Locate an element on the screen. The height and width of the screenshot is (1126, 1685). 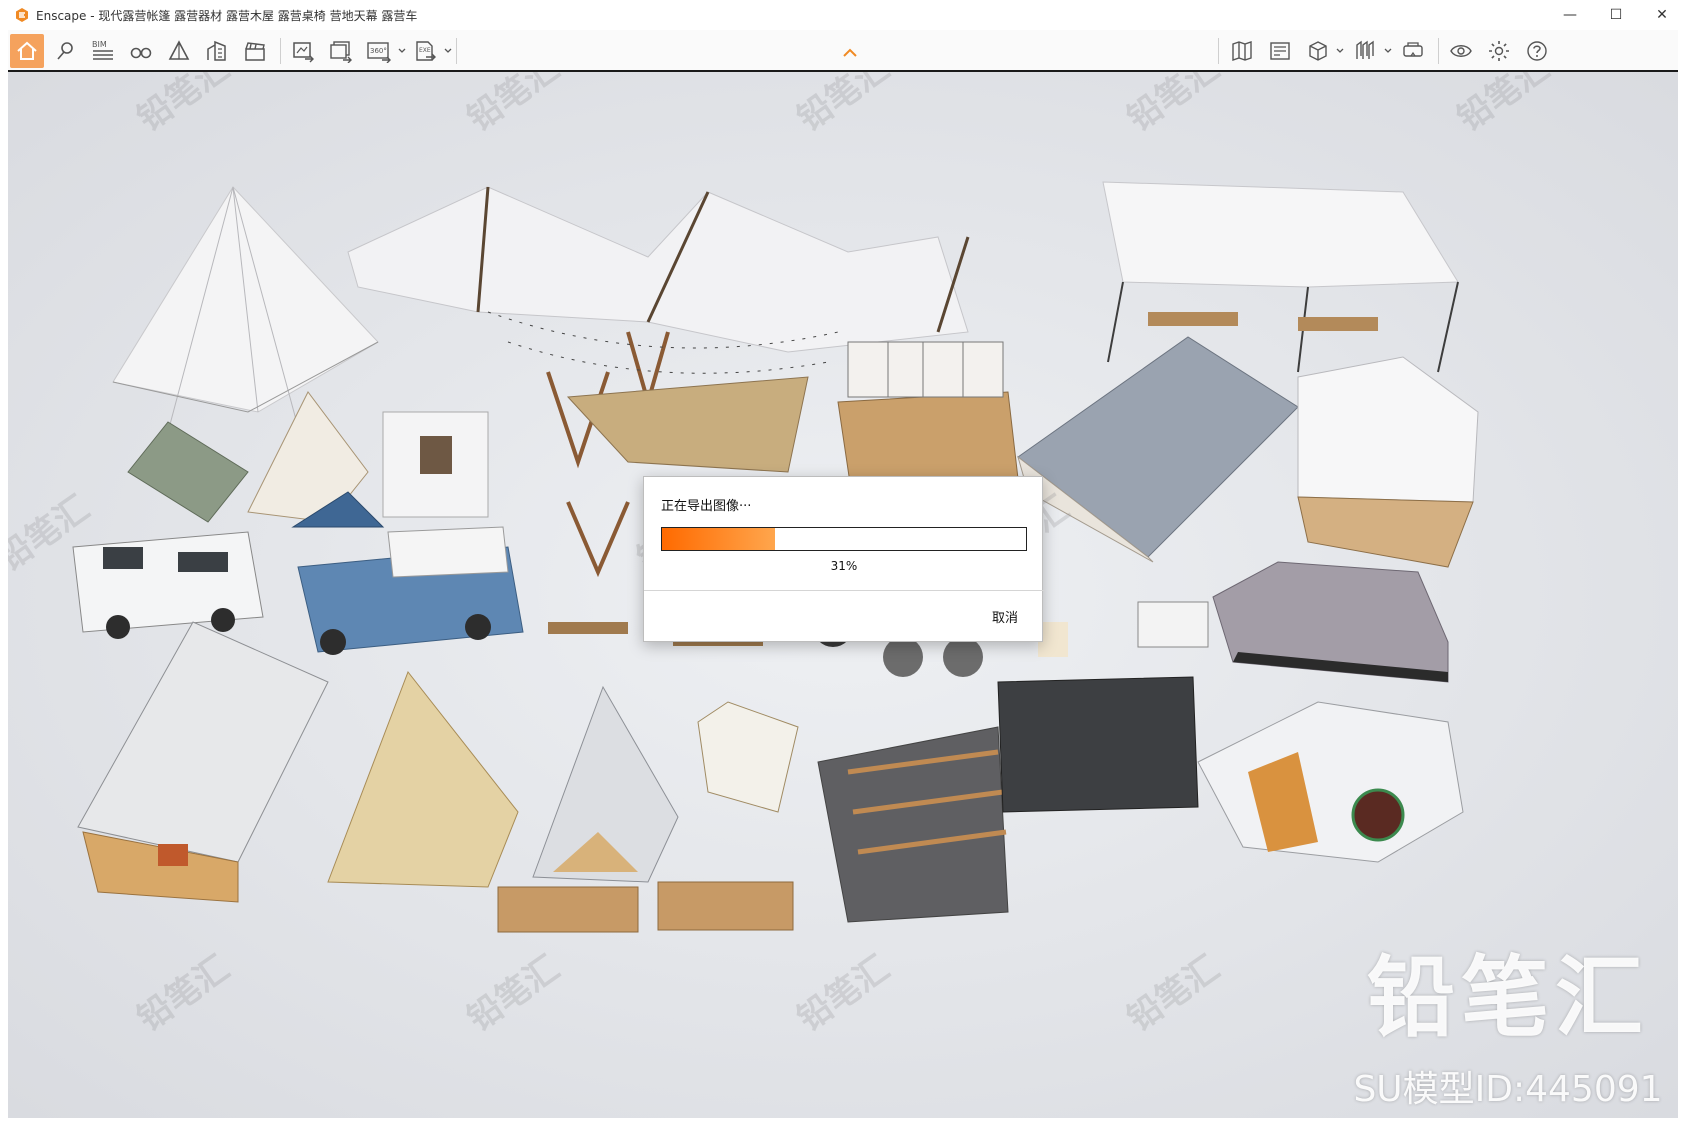
perspective-button is located at coordinates (179, 51).